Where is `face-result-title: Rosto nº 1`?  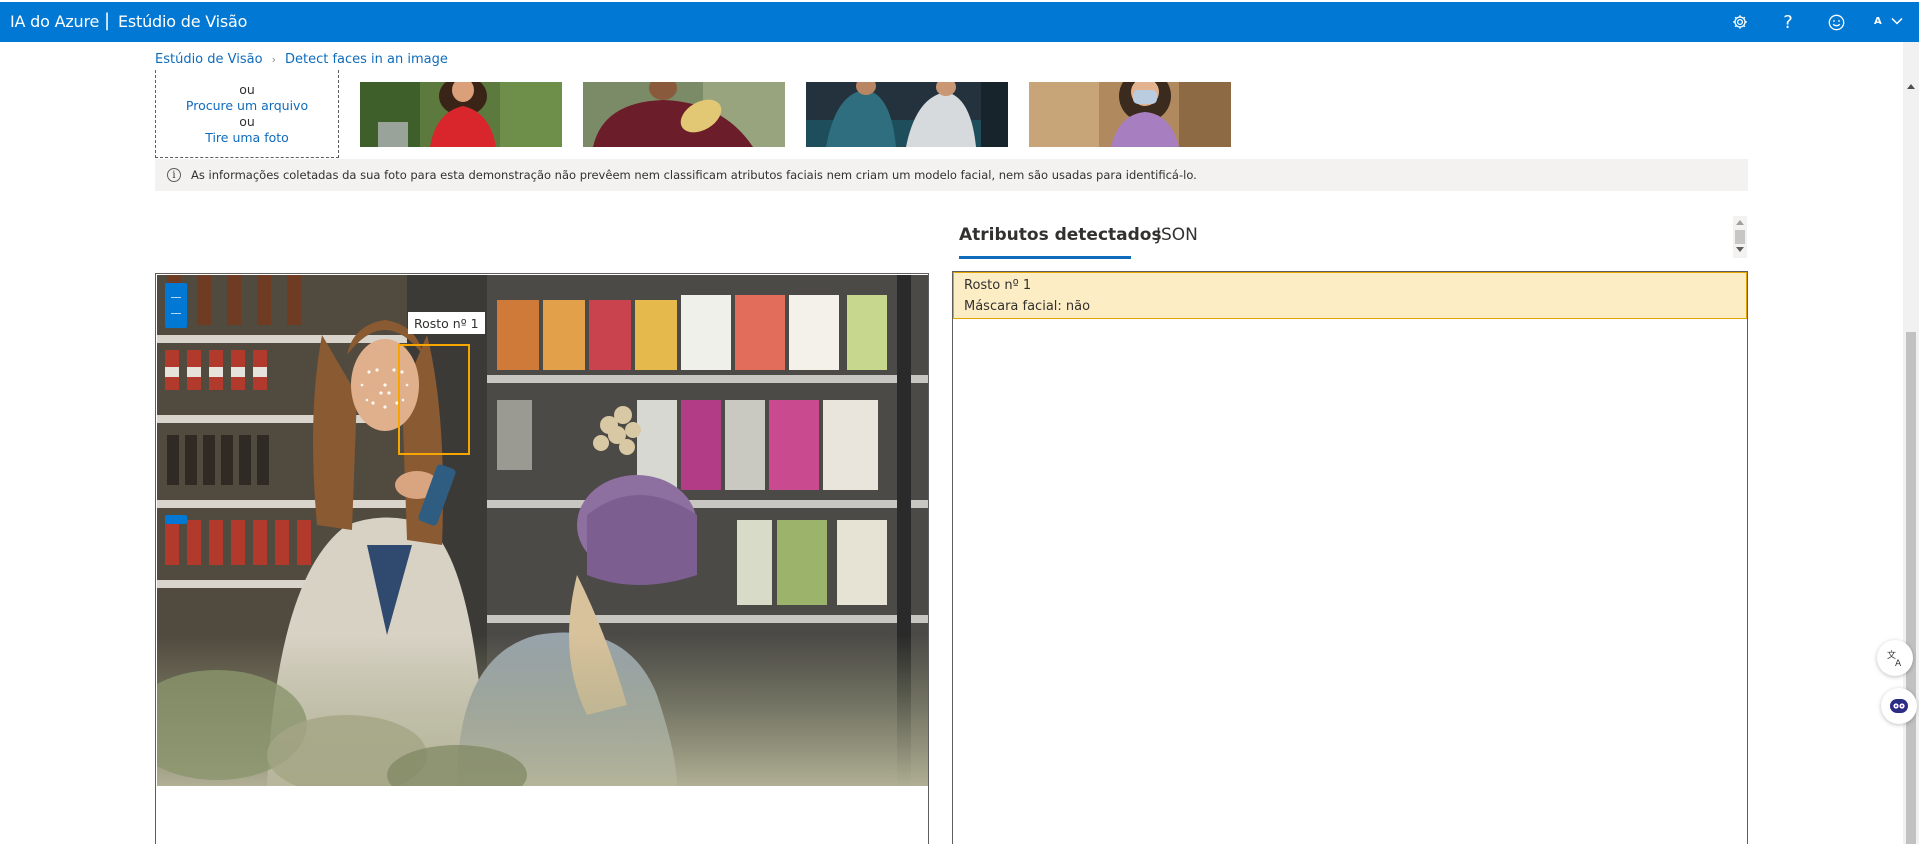
face-result-title: Rosto nº 1 is located at coordinates (998, 285).